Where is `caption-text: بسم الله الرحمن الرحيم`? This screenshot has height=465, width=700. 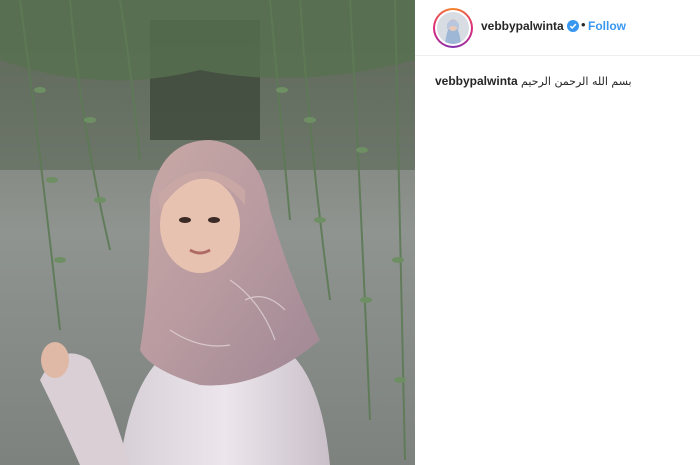 caption-text: بسم الله الرحمن الرحيم is located at coordinates (576, 81).